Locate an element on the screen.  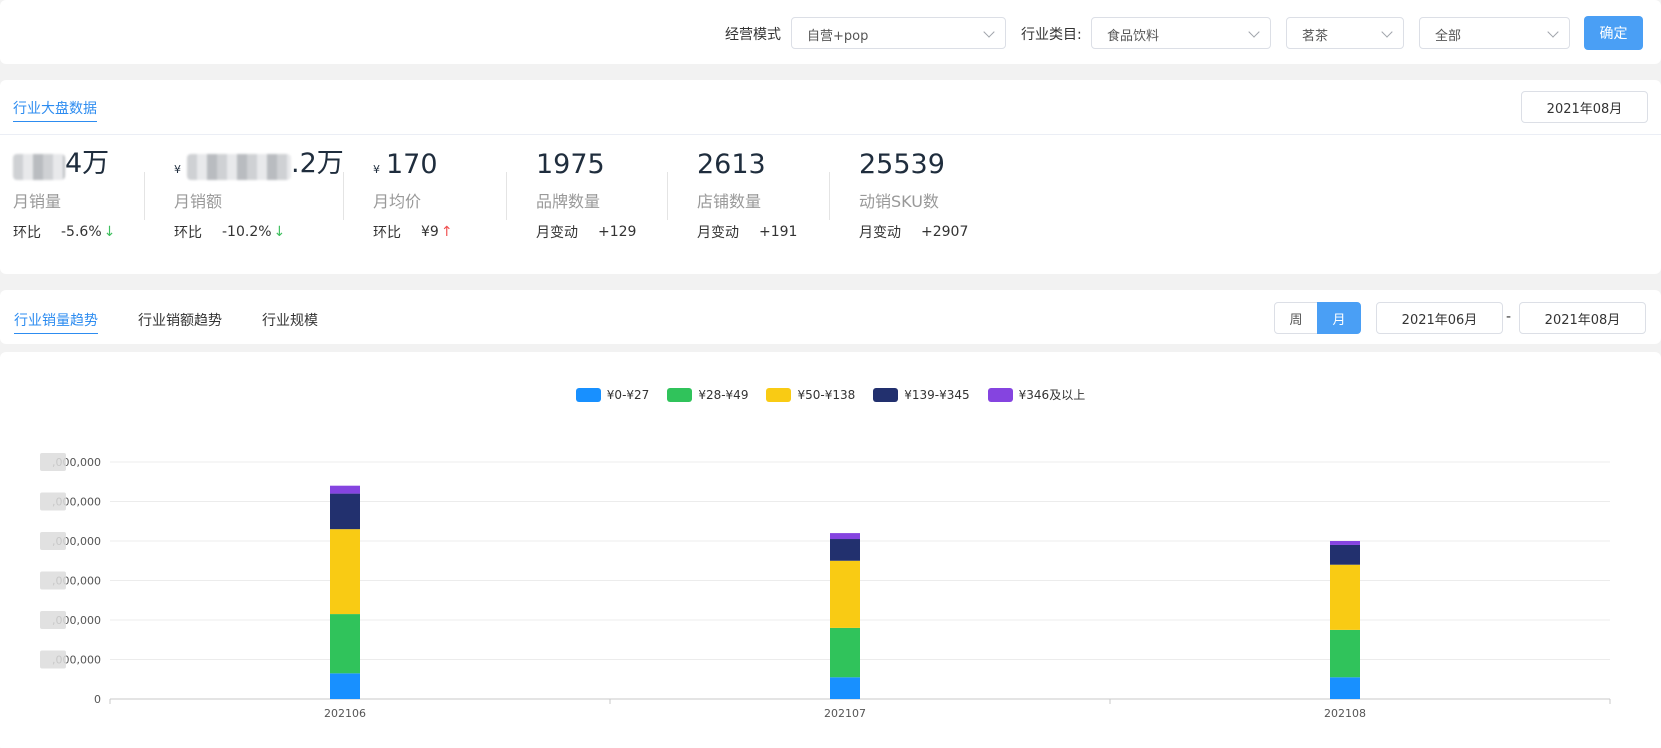
category-l3-value: 全部 is located at coordinates (1448, 36).